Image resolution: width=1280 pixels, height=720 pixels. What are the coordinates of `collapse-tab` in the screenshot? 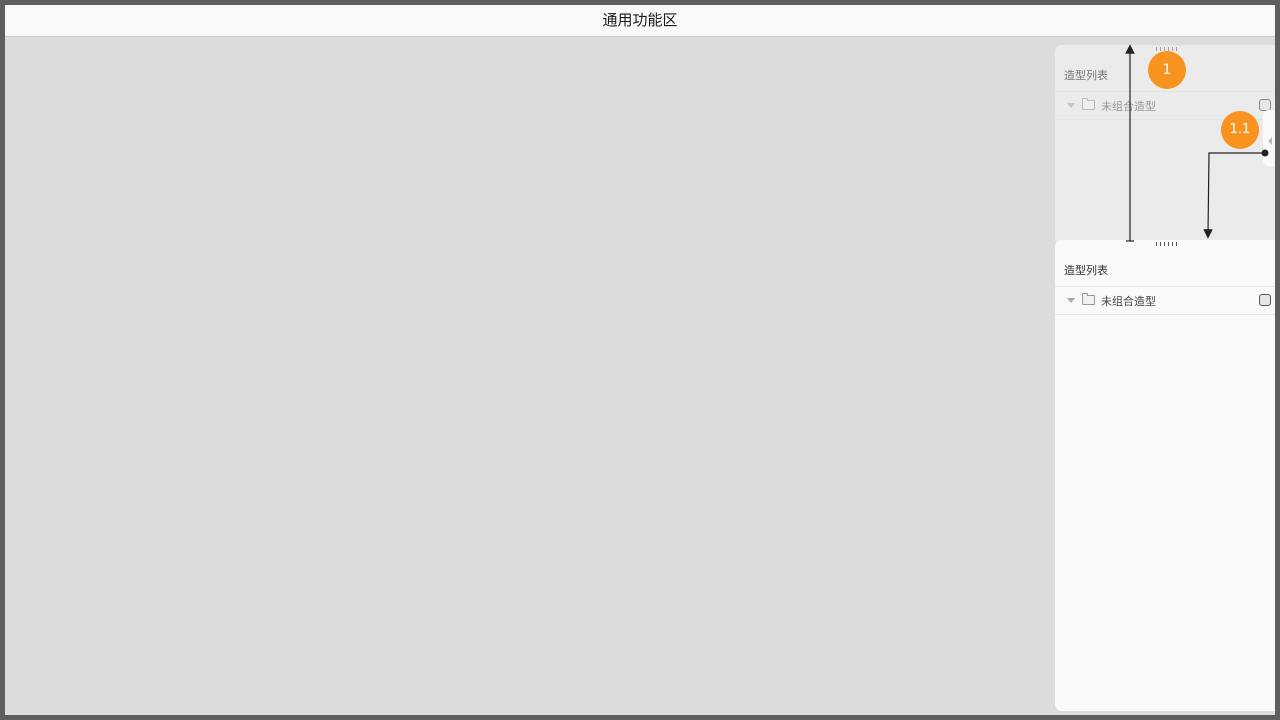 It's located at (1269, 138).